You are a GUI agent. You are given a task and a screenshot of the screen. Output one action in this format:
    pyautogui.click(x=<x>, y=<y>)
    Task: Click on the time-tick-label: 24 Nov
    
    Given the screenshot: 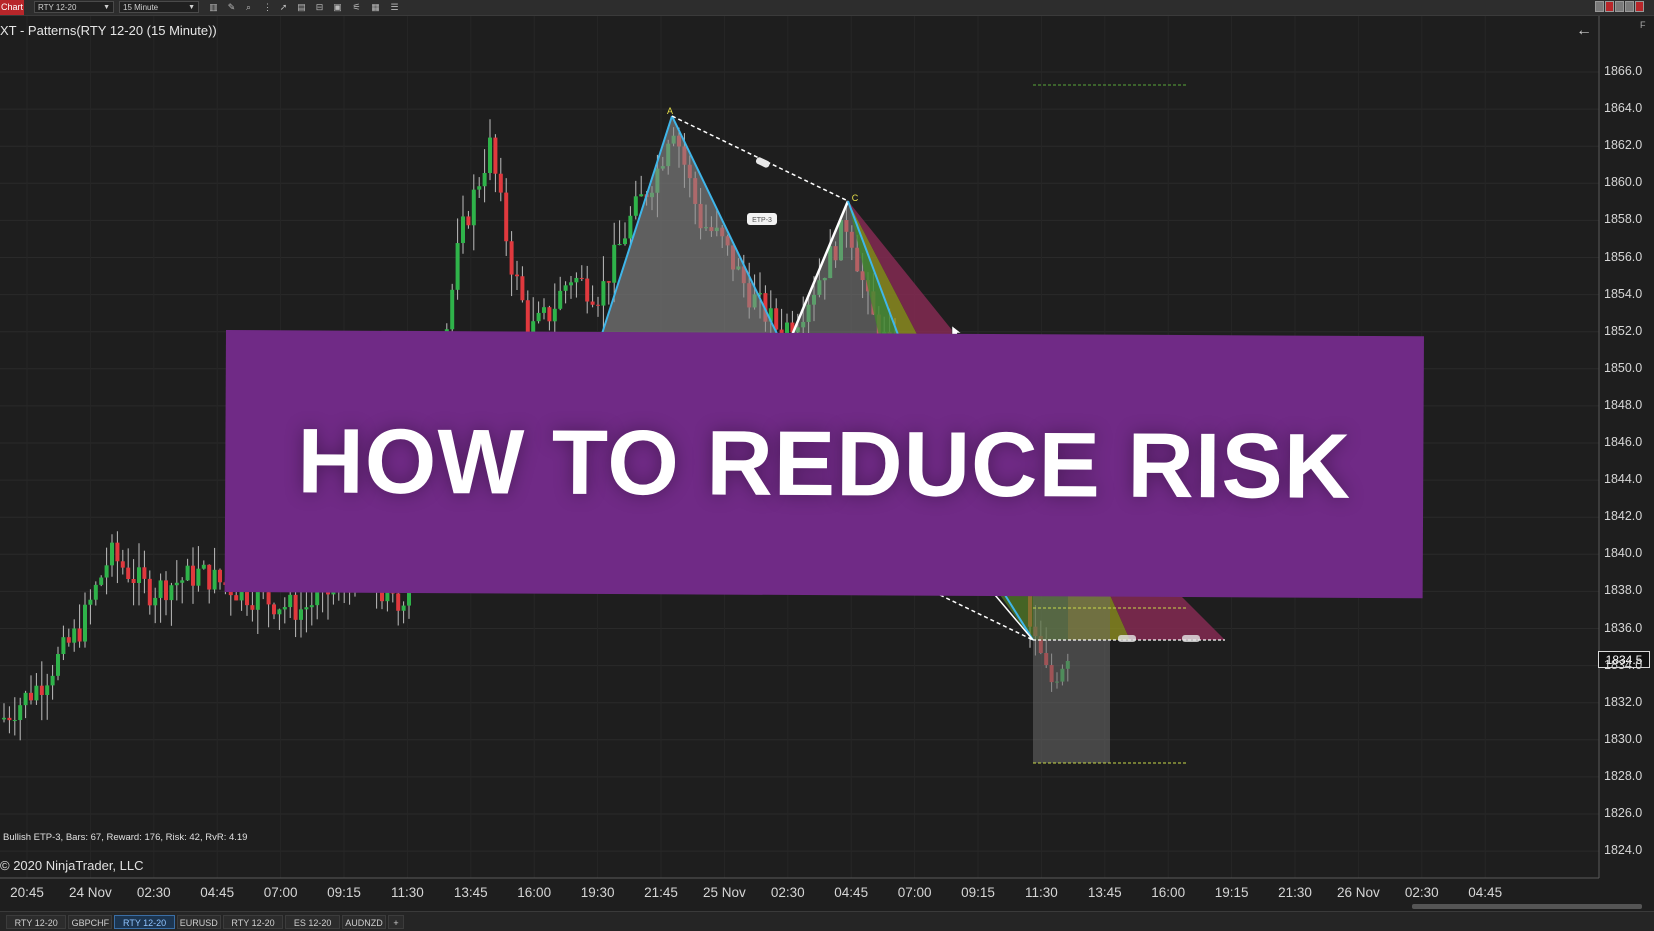 What is the action you would take?
    pyautogui.click(x=90, y=892)
    